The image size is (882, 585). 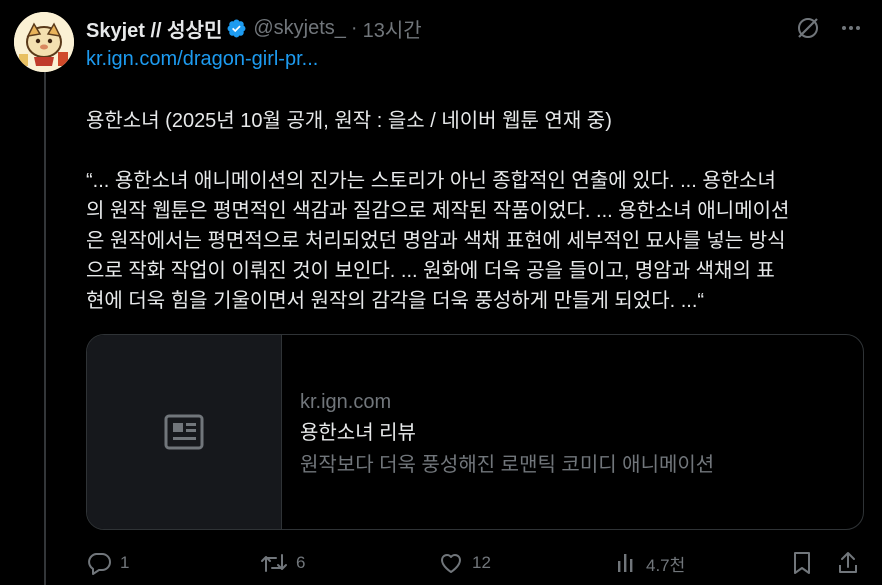 I want to click on avatar, so click(x=44, y=42).